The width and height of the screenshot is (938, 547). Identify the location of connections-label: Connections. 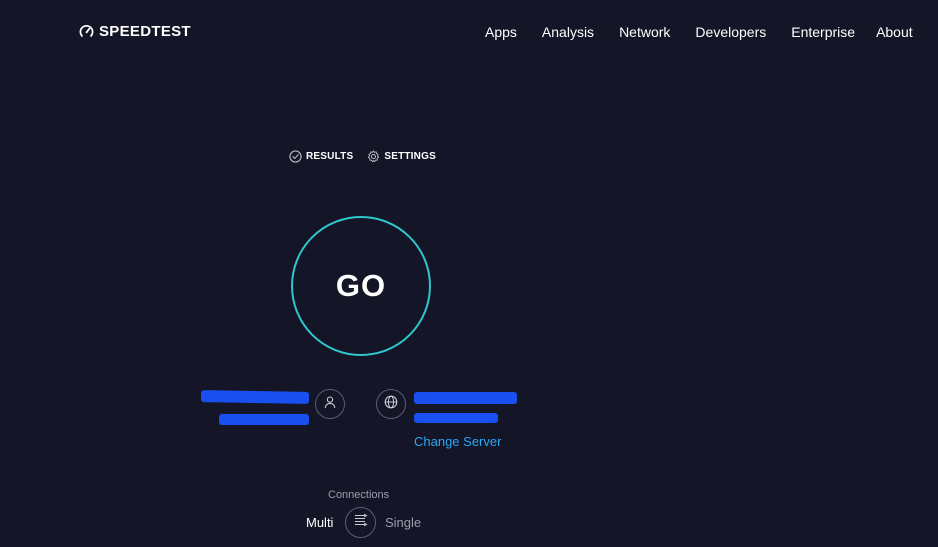
(359, 495).